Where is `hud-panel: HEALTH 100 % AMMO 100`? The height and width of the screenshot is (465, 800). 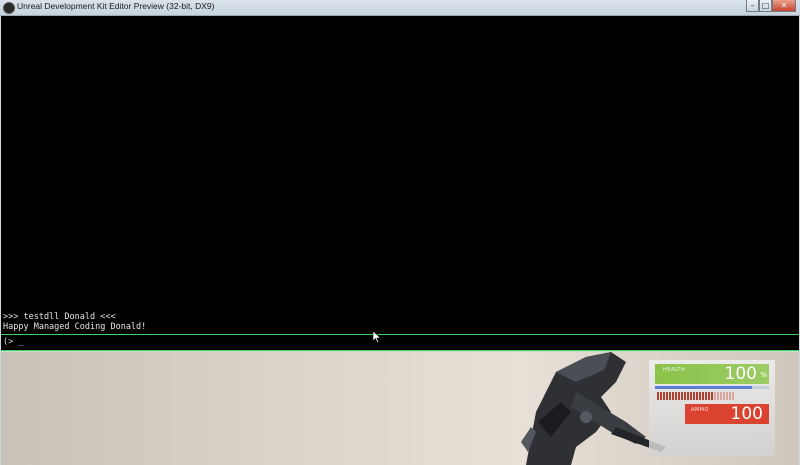 hud-panel: HEALTH 100 % AMMO 100 is located at coordinates (712, 408).